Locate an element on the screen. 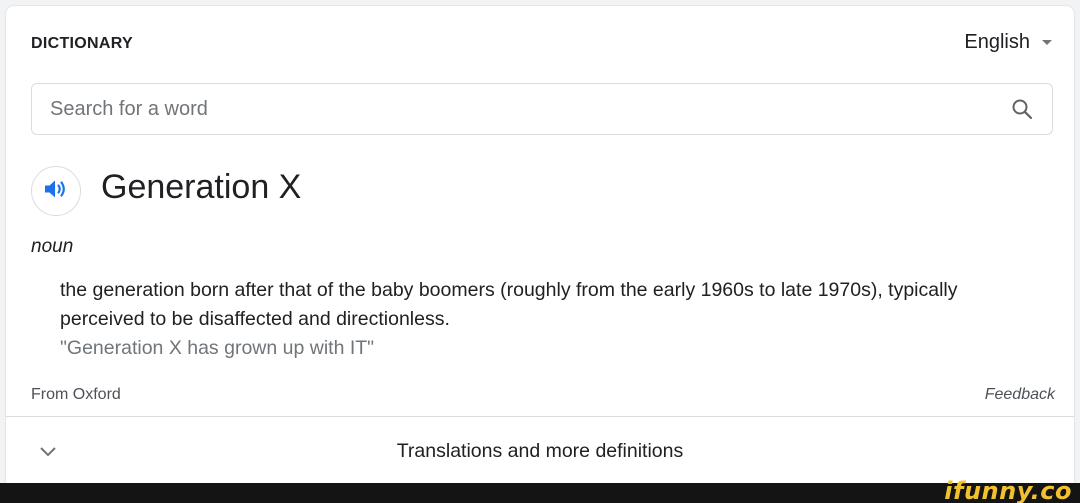  source-attribution: From Oxford is located at coordinates (76, 394).